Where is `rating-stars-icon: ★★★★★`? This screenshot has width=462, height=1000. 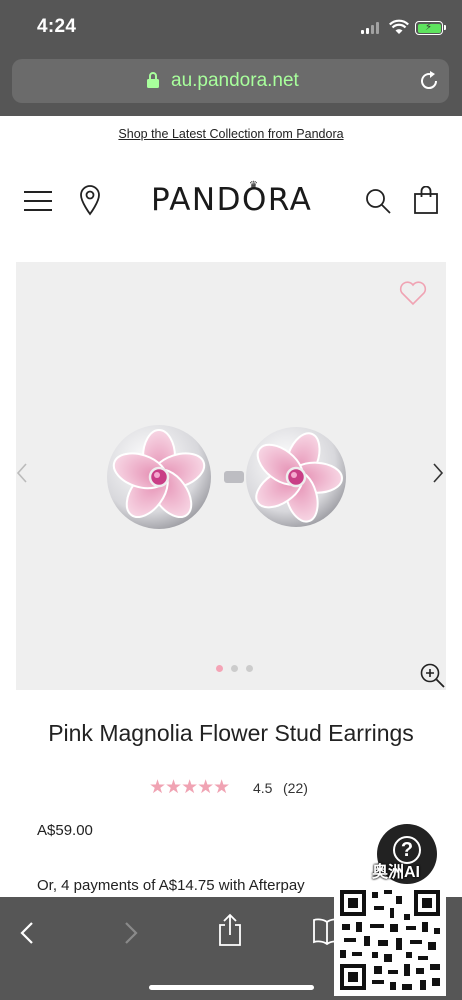 rating-stars-icon: ★★★★★ is located at coordinates (189, 787).